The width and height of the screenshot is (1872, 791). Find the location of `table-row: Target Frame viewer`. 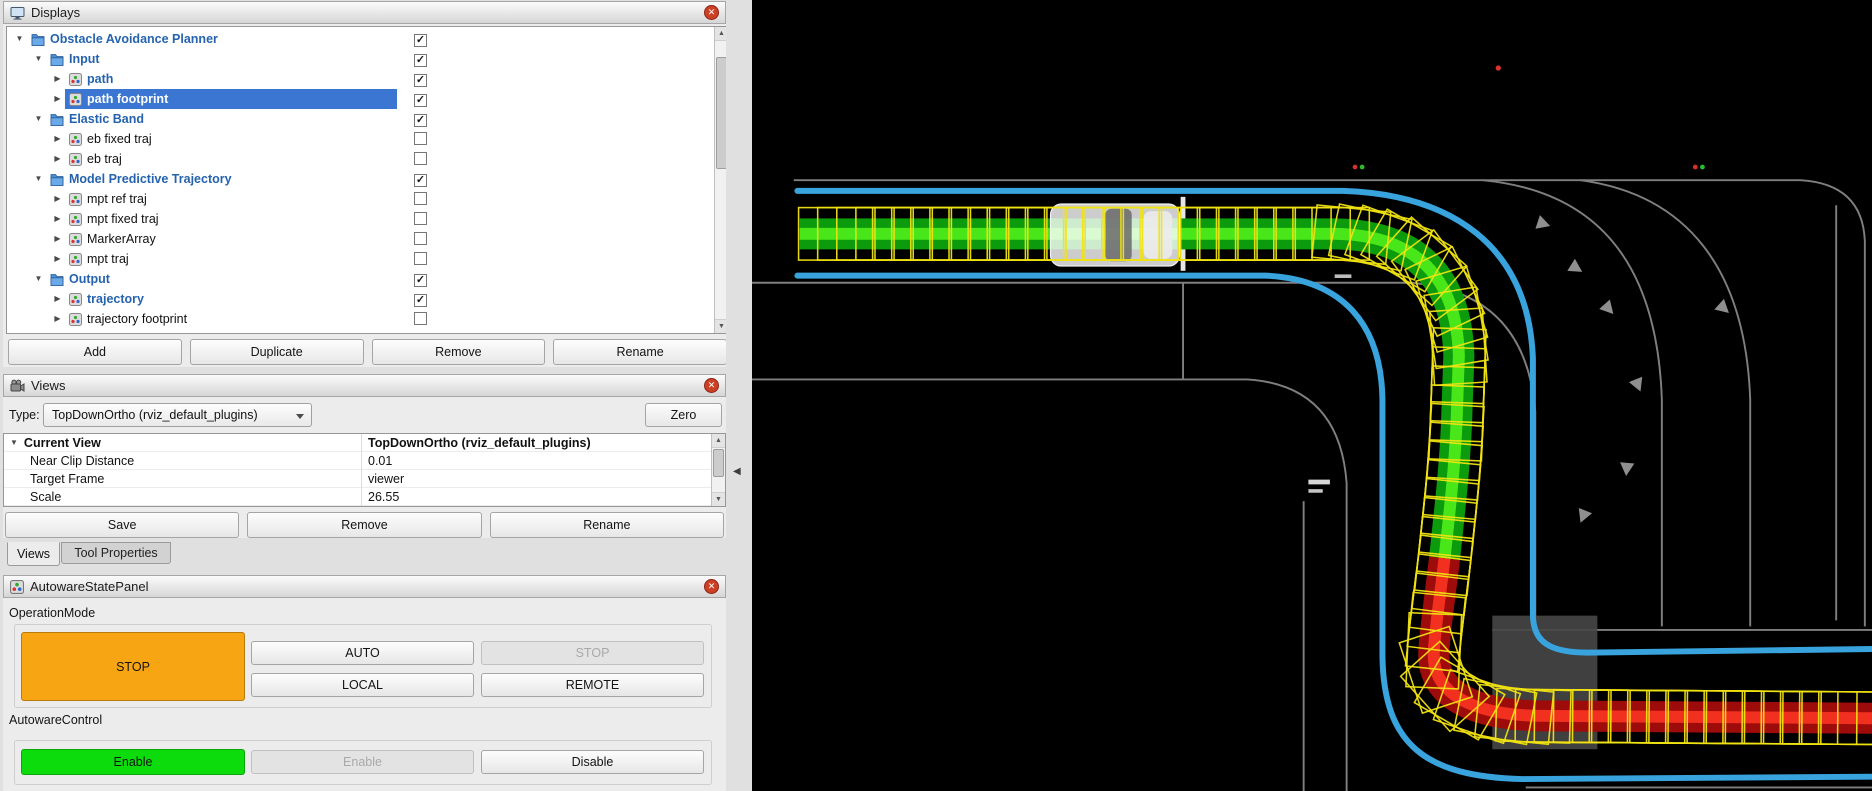

table-row: Target Frame viewer is located at coordinates (364, 478).